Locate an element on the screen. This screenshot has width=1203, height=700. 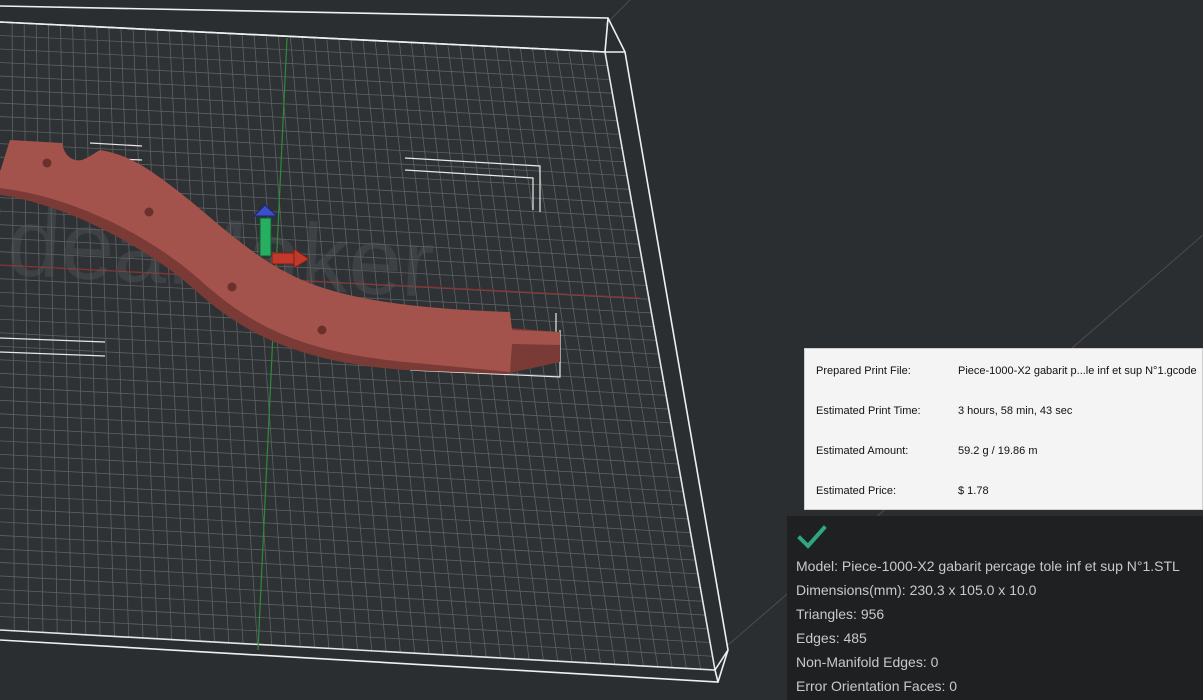
model-error-orientation-faces: Error Orientation Faces: 0 is located at coordinates (877, 686).